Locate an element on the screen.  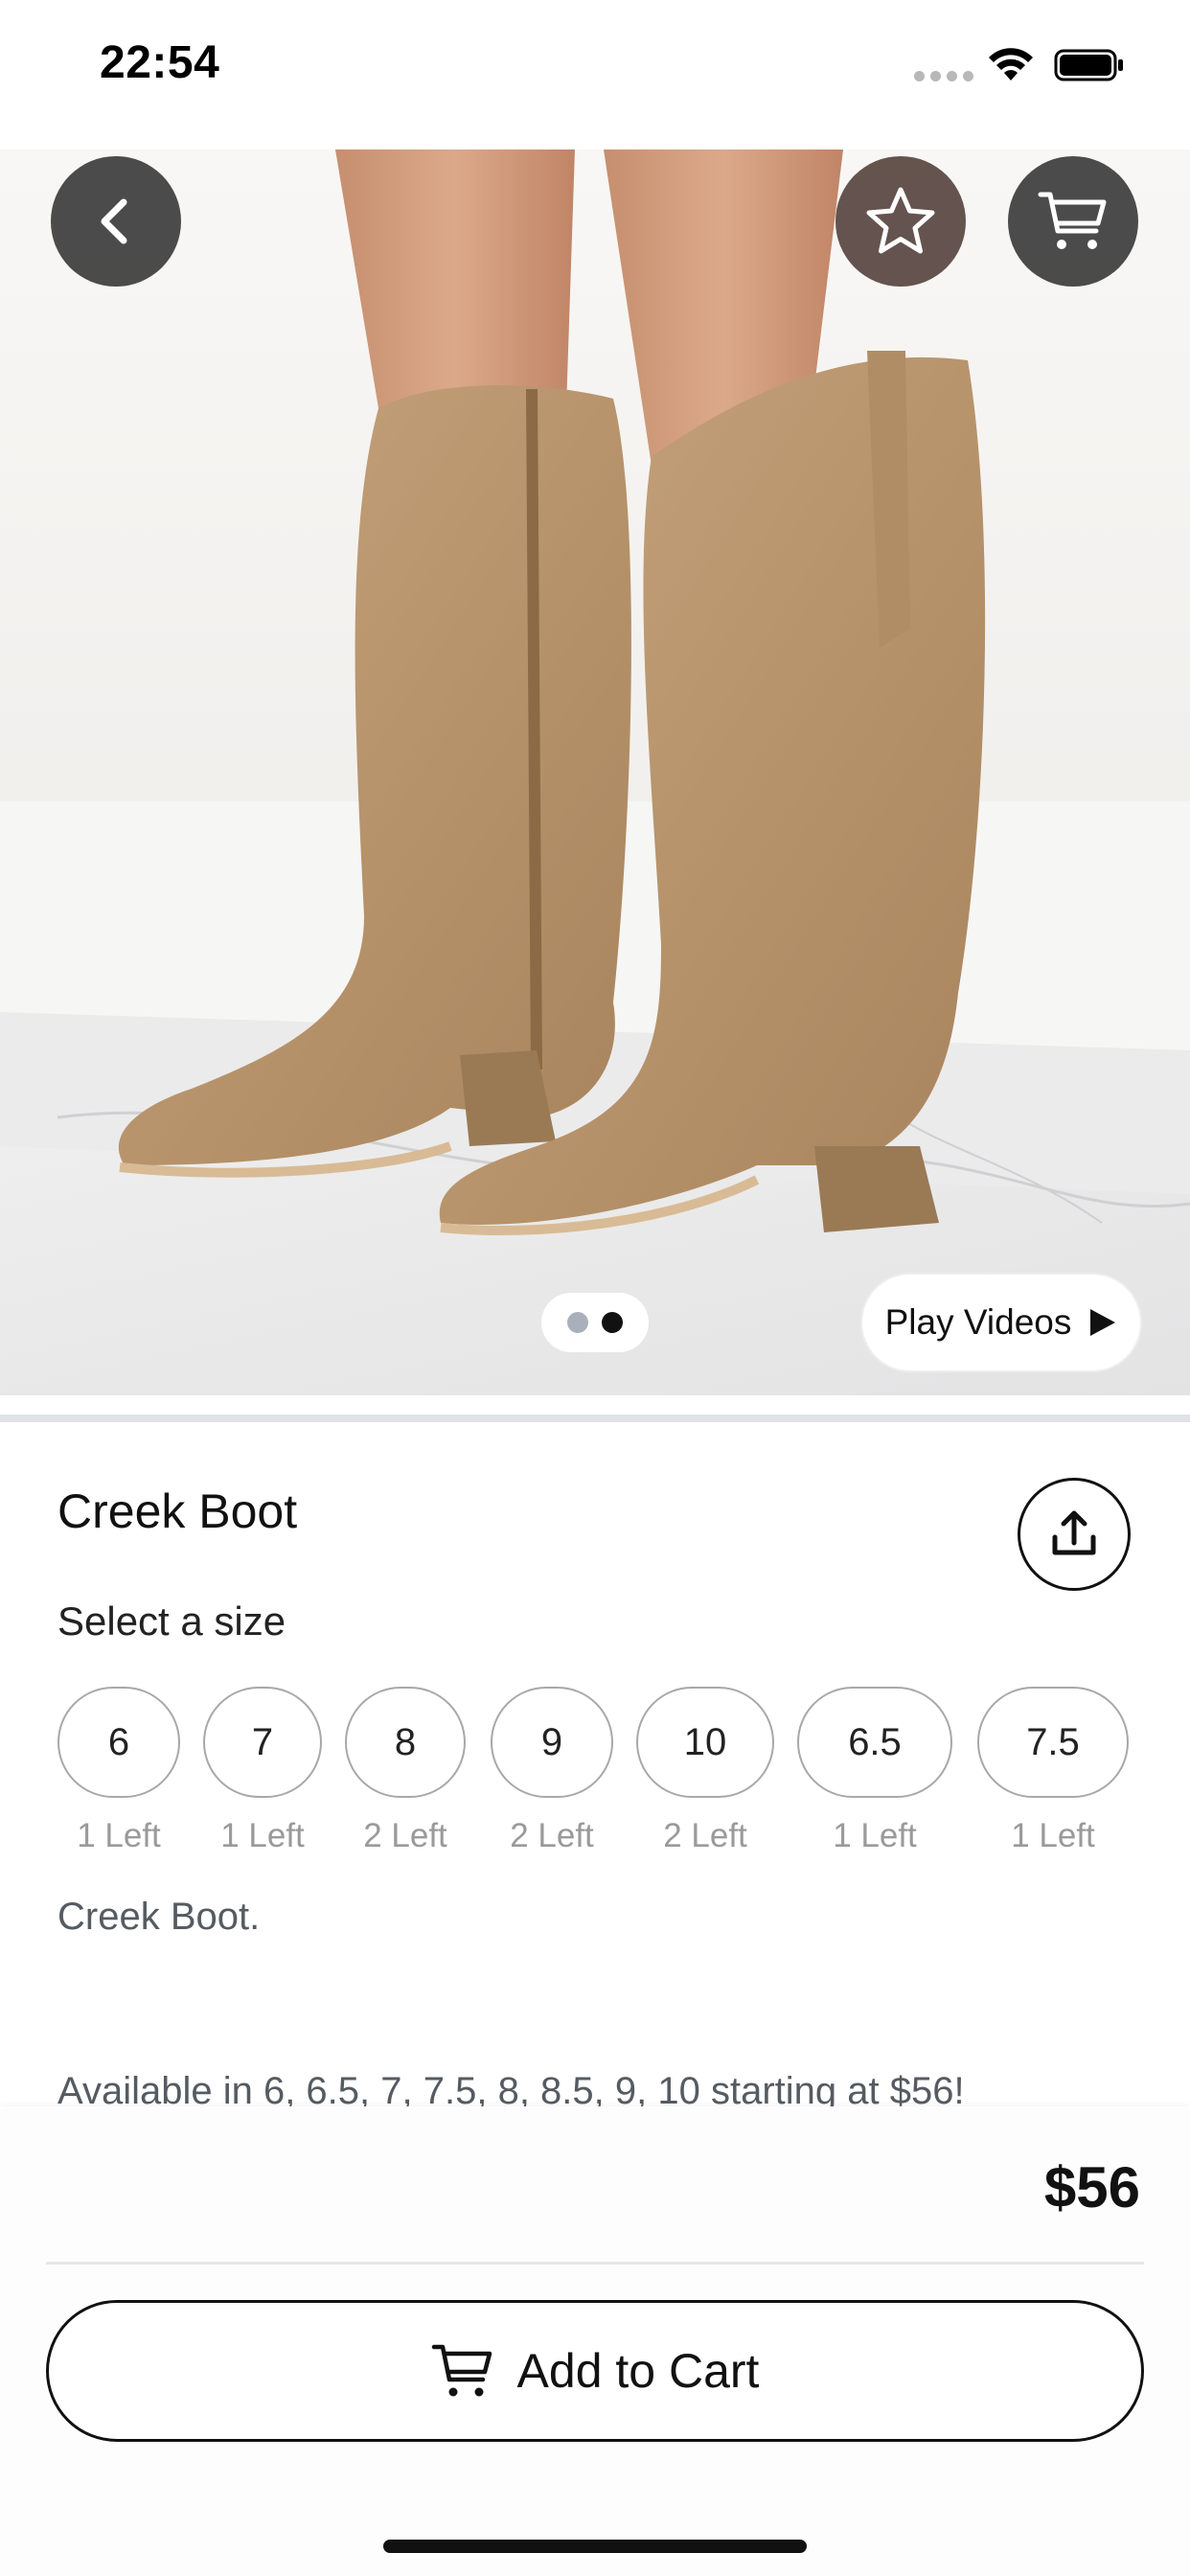
carousel-page-indicator is located at coordinates (595, 1322).